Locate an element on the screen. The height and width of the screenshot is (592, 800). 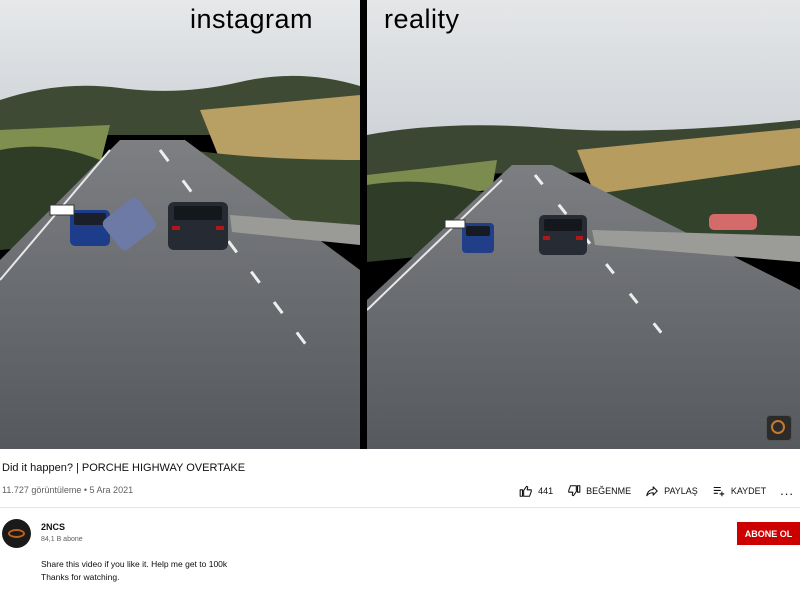
share-button: PAYLAŞ is located at coordinates (671, 491).